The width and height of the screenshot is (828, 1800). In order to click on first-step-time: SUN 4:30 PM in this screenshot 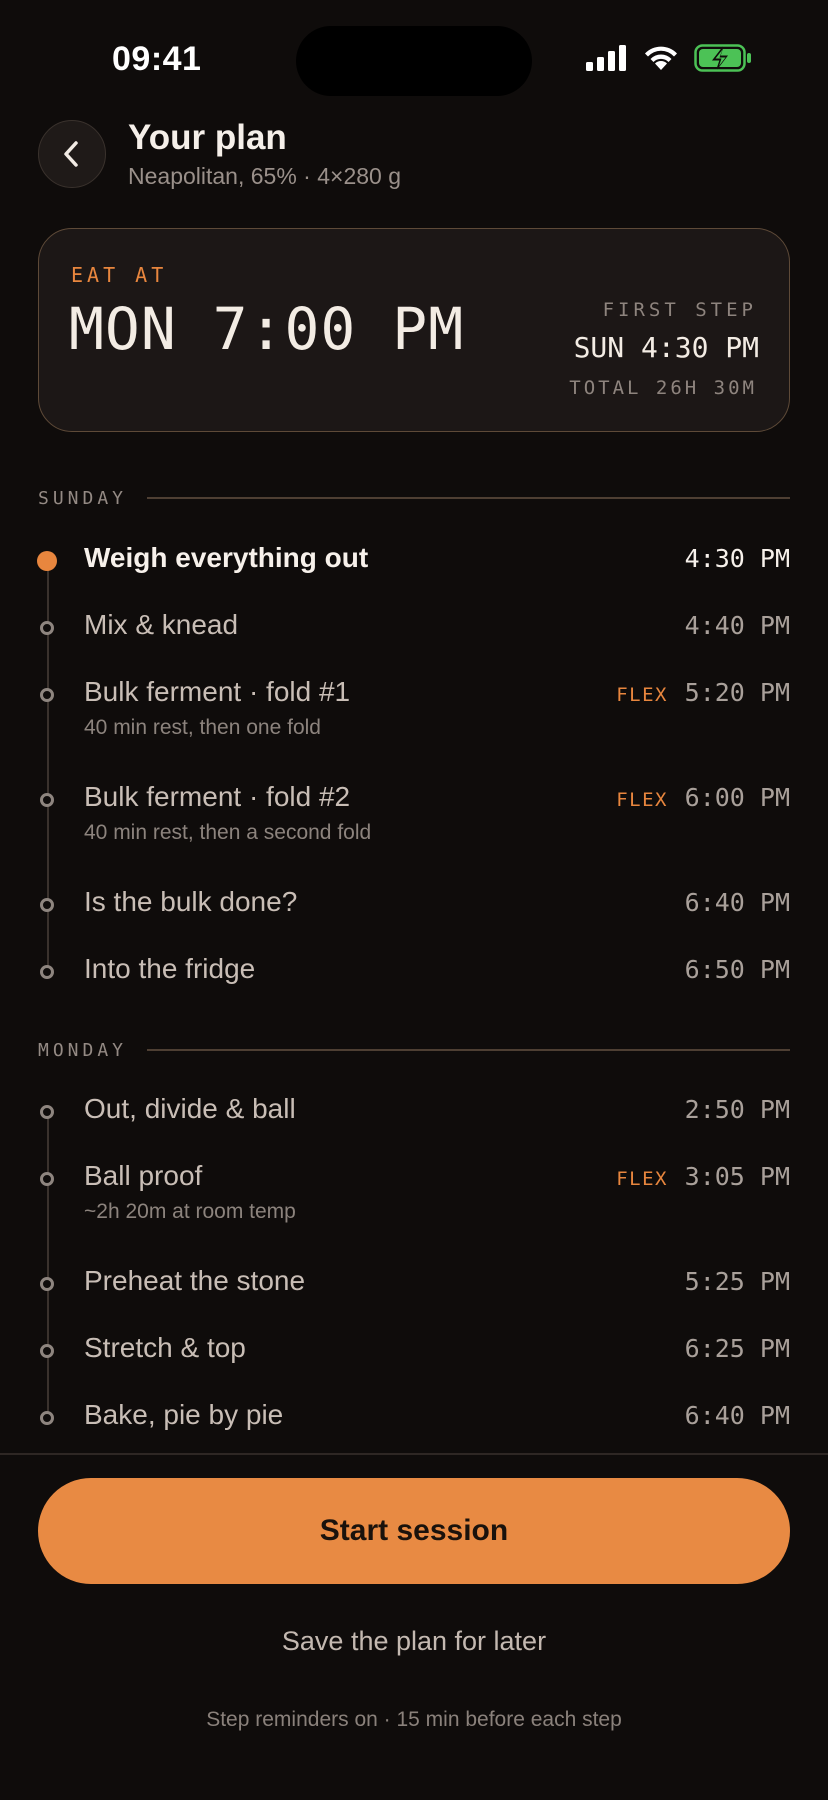, I will do `click(666, 347)`.